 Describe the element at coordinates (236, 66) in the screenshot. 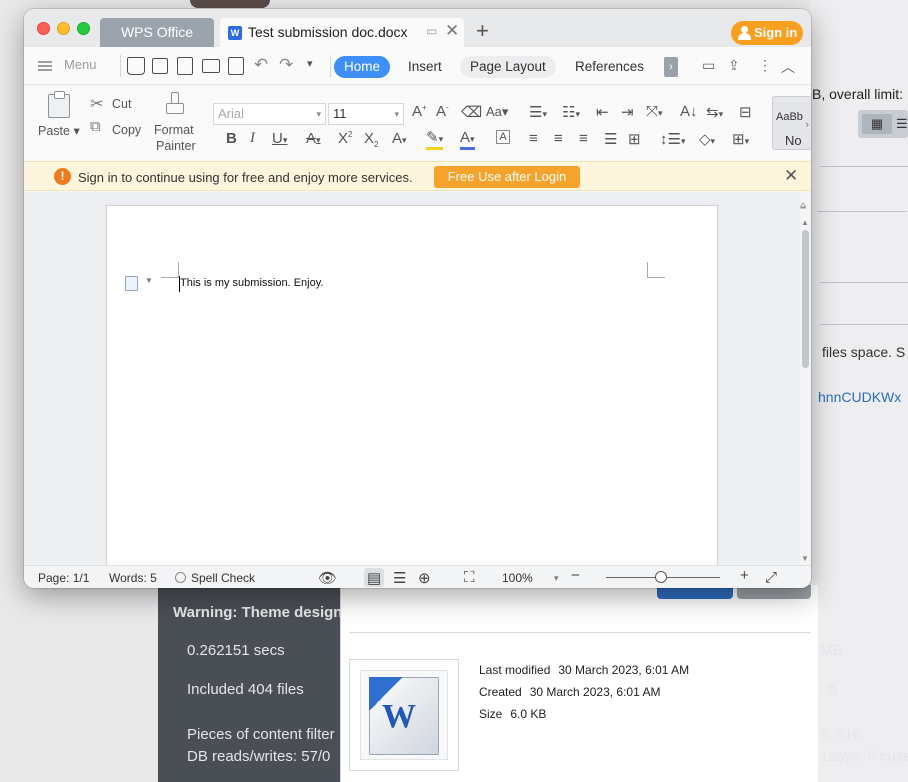

I see `print-preview-icon` at that location.